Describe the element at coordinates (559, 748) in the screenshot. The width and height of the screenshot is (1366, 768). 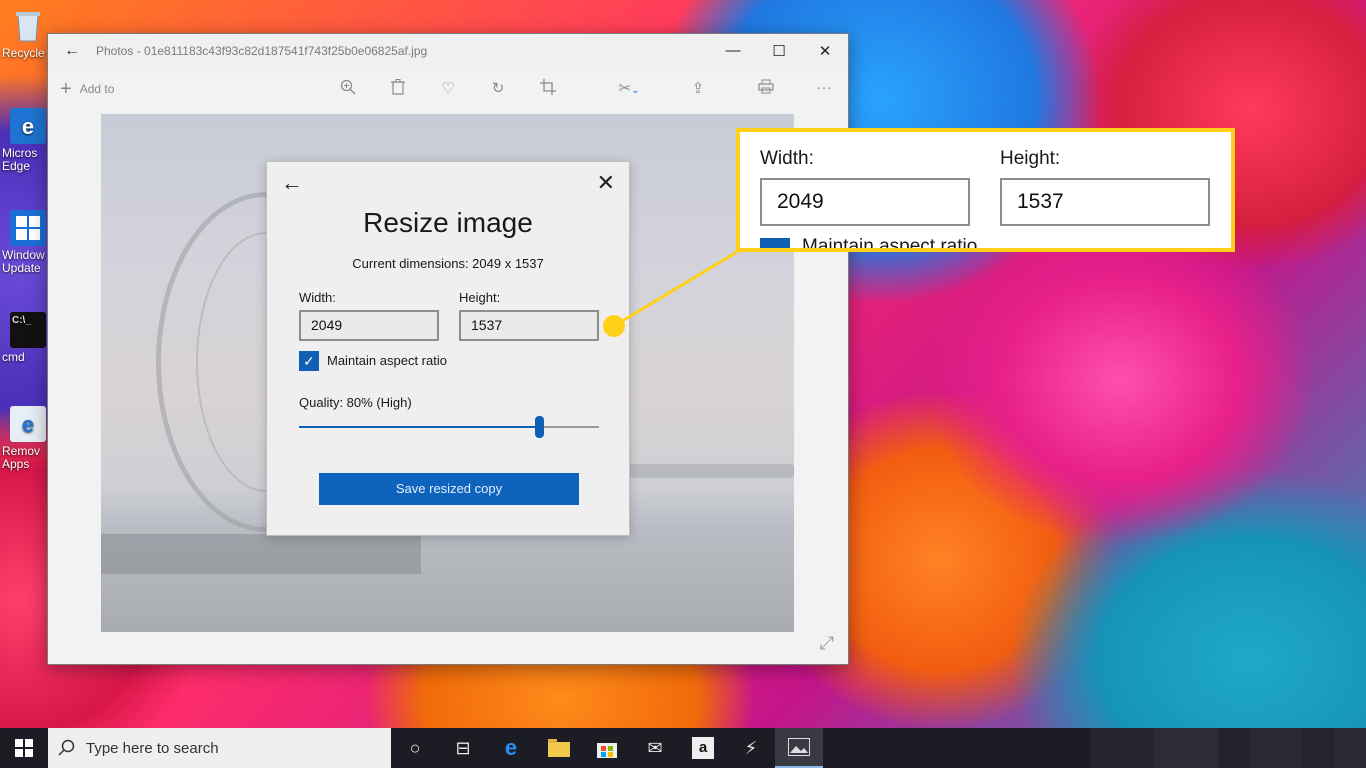
I see `file-explorer-icon` at that location.